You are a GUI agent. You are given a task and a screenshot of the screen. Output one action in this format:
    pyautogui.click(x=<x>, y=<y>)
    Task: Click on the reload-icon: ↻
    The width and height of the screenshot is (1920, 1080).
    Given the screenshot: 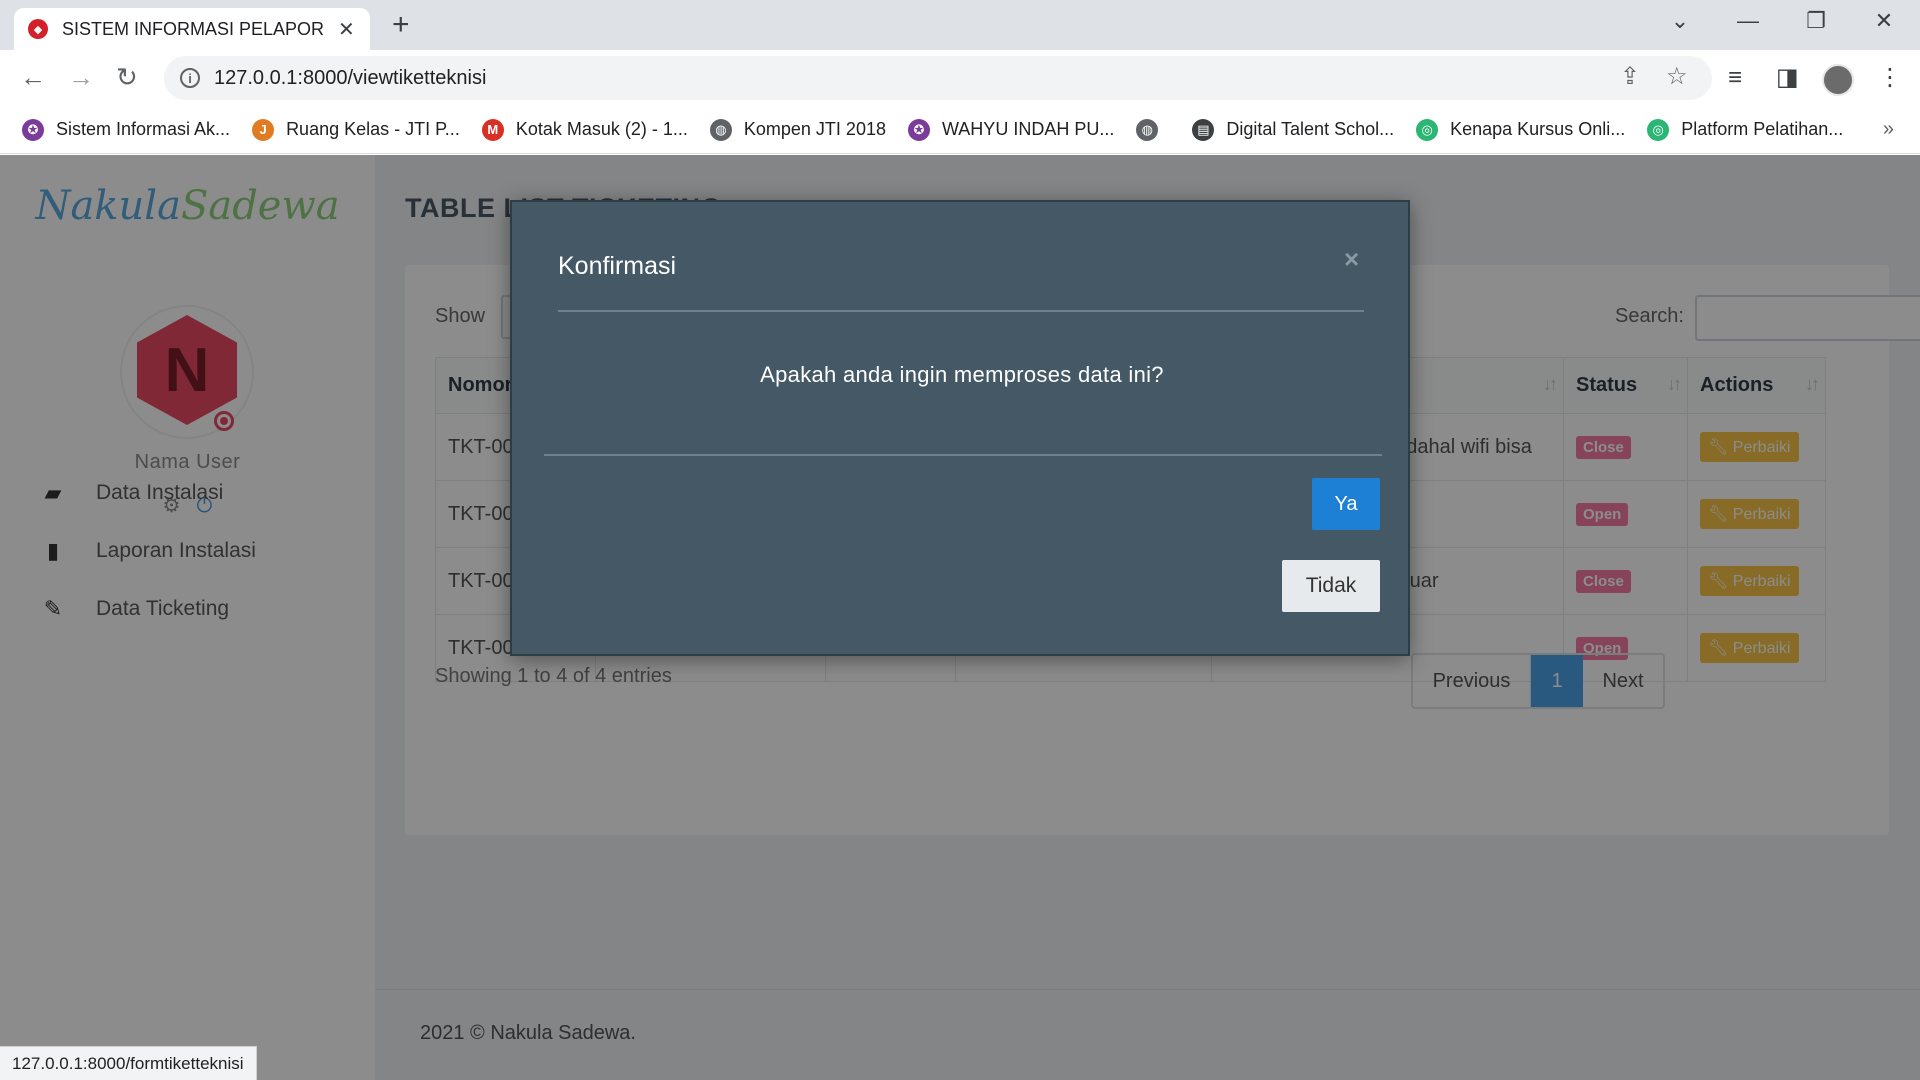 What is the action you would take?
    pyautogui.click(x=127, y=77)
    